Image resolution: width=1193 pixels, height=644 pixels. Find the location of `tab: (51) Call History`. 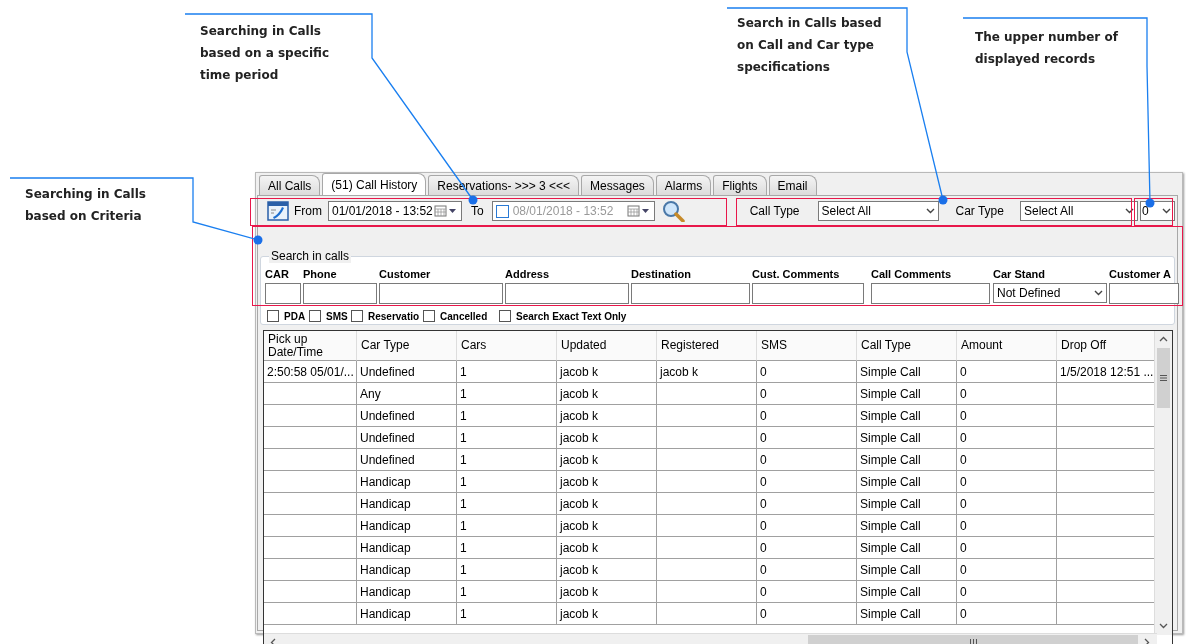

tab: (51) Call History is located at coordinates (374, 184).